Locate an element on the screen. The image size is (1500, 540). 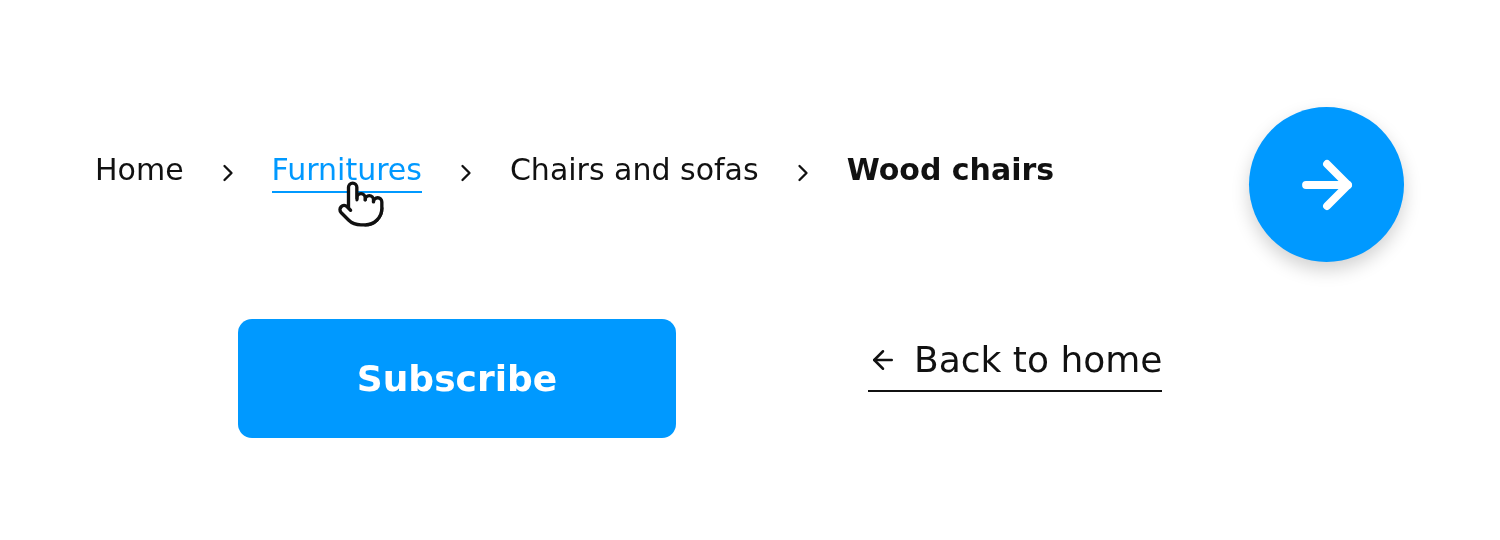
hand-pointer-icon is located at coordinates (360, 204).